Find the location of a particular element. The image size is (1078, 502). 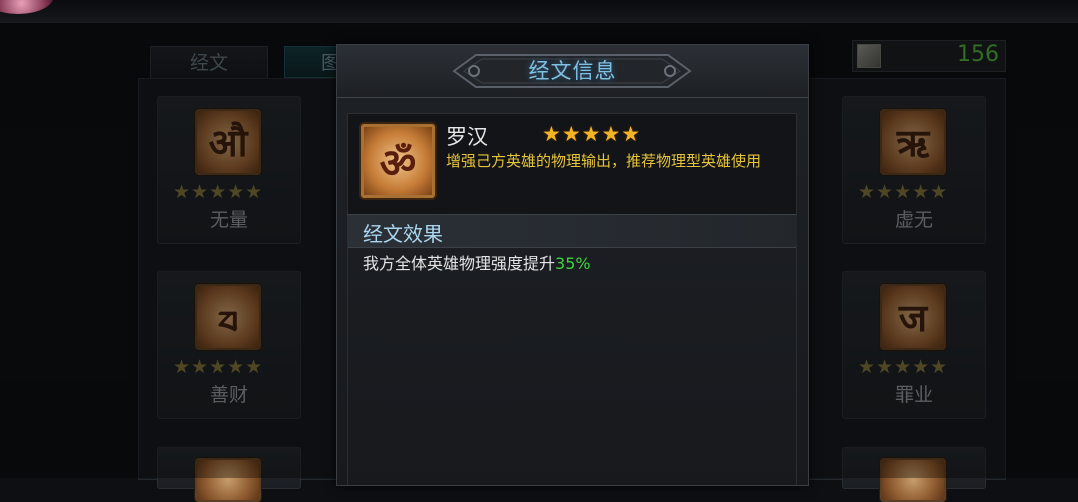

dialog-header: 经文信息 is located at coordinates (572, 71).